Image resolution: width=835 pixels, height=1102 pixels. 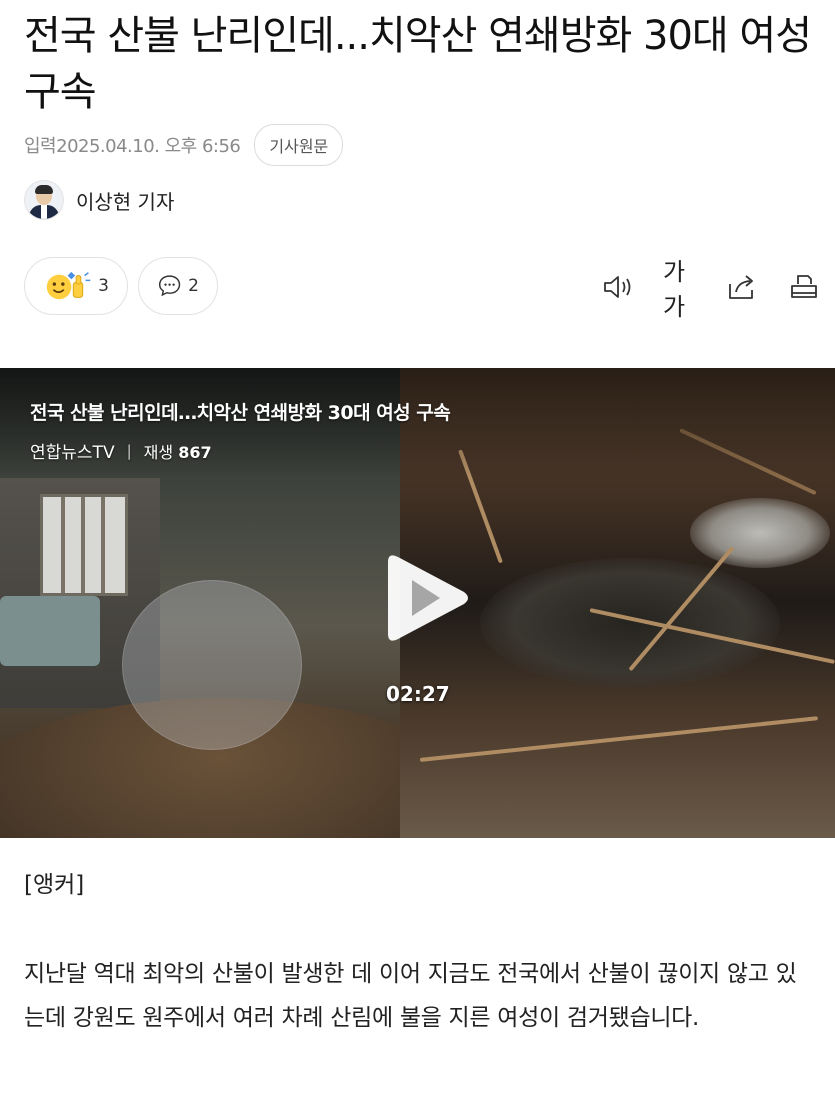 I want to click on article-tools: 가가, so click(x=697, y=289).